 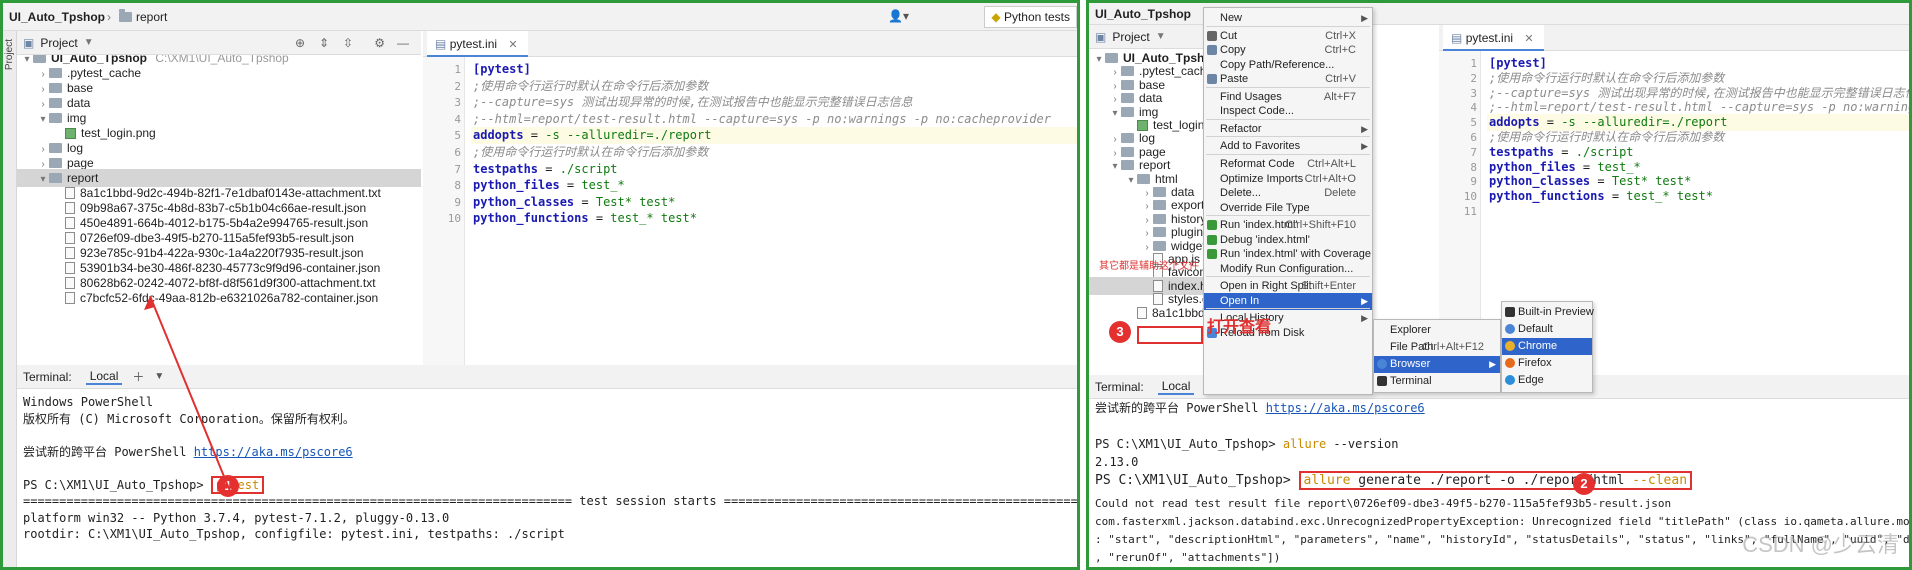 I want to click on terminal-icon, so click(x=1382, y=381).